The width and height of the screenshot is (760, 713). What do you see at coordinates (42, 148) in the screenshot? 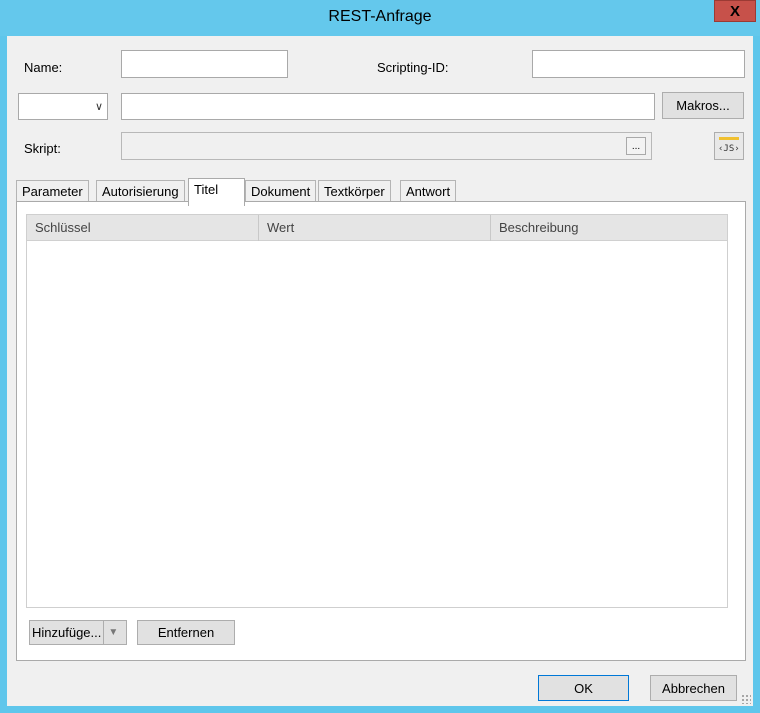
I see `skript-label: Skript:` at bounding box center [42, 148].